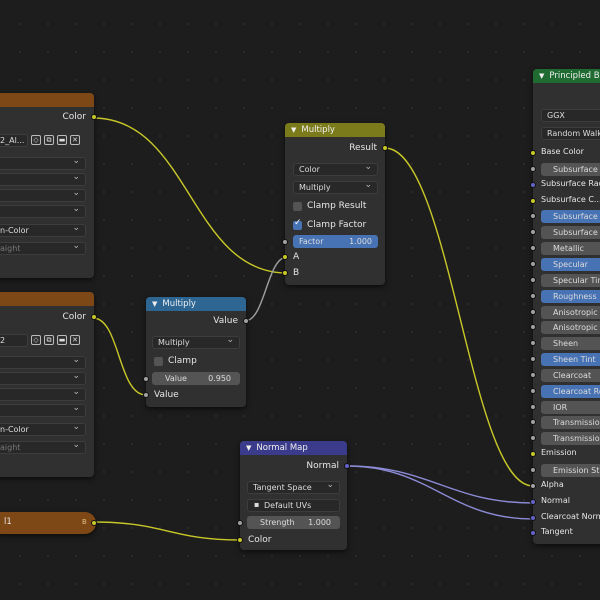 The image size is (600, 600). Describe the element at coordinates (570, 422) in the screenshot. I see `input-label: Transmission` at that location.